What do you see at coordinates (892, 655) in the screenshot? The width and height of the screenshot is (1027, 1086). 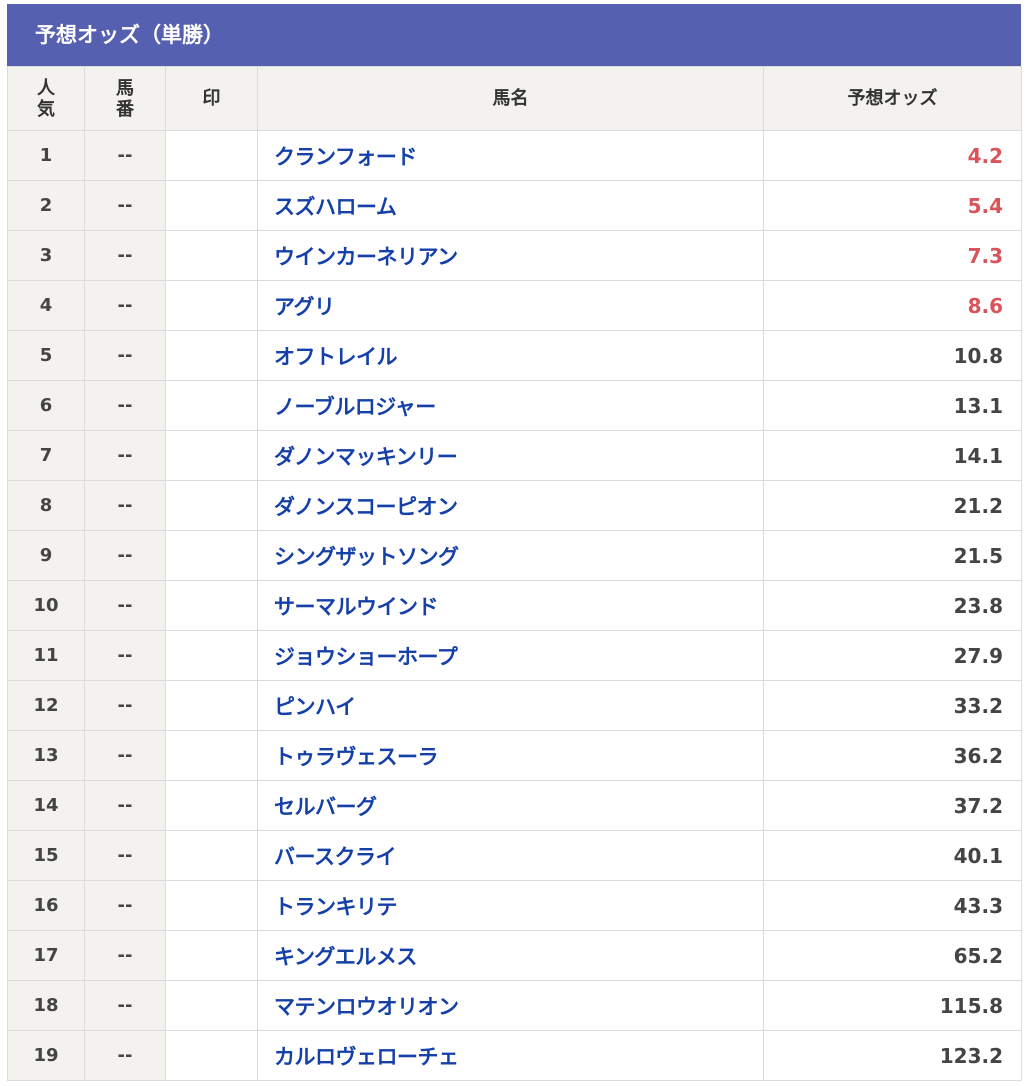 I see `odds-cell: 27.9` at bounding box center [892, 655].